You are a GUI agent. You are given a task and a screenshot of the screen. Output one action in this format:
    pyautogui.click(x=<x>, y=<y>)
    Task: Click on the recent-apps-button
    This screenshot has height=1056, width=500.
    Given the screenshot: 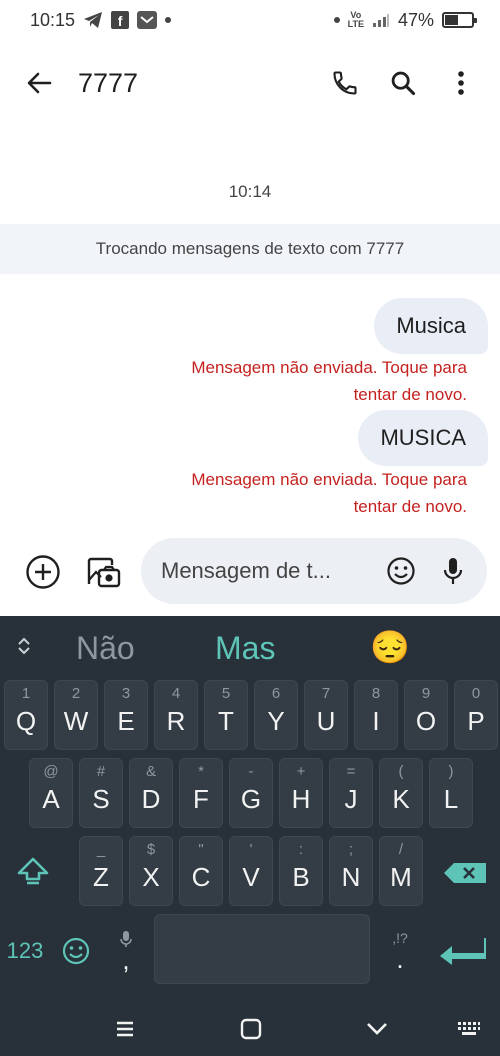 What is the action you would take?
    pyautogui.click(x=125, y=1029)
    